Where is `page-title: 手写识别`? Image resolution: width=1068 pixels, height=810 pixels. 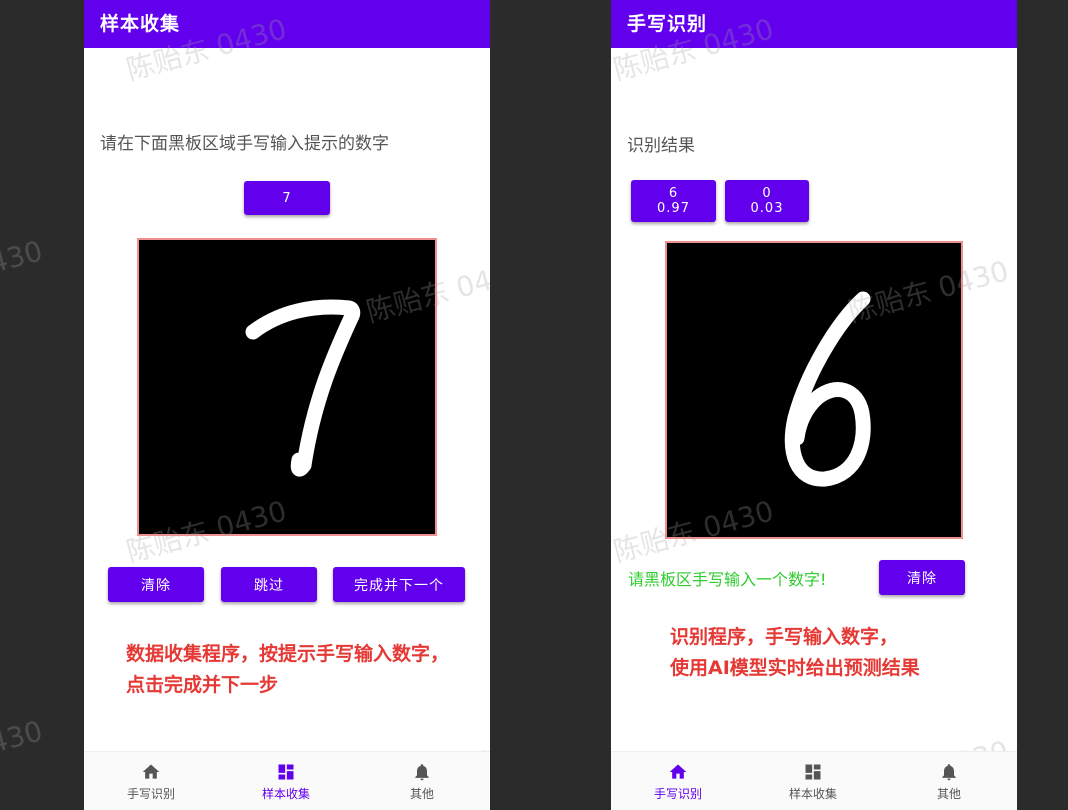 page-title: 手写识别 is located at coordinates (667, 24).